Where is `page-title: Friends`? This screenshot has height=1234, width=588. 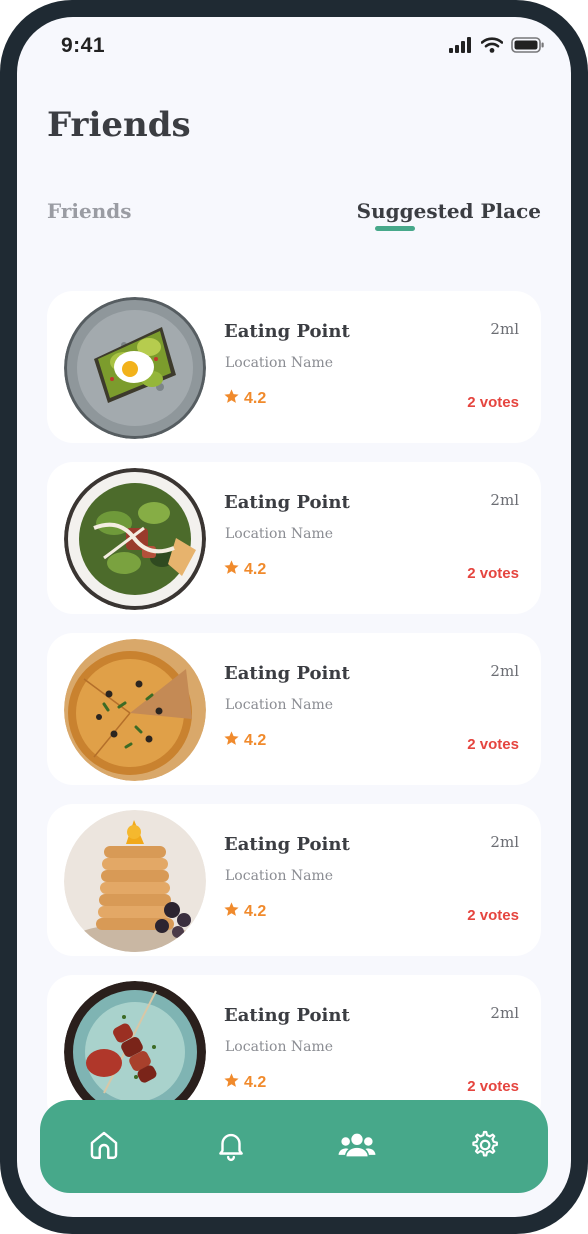 page-title: Friends is located at coordinates (119, 125).